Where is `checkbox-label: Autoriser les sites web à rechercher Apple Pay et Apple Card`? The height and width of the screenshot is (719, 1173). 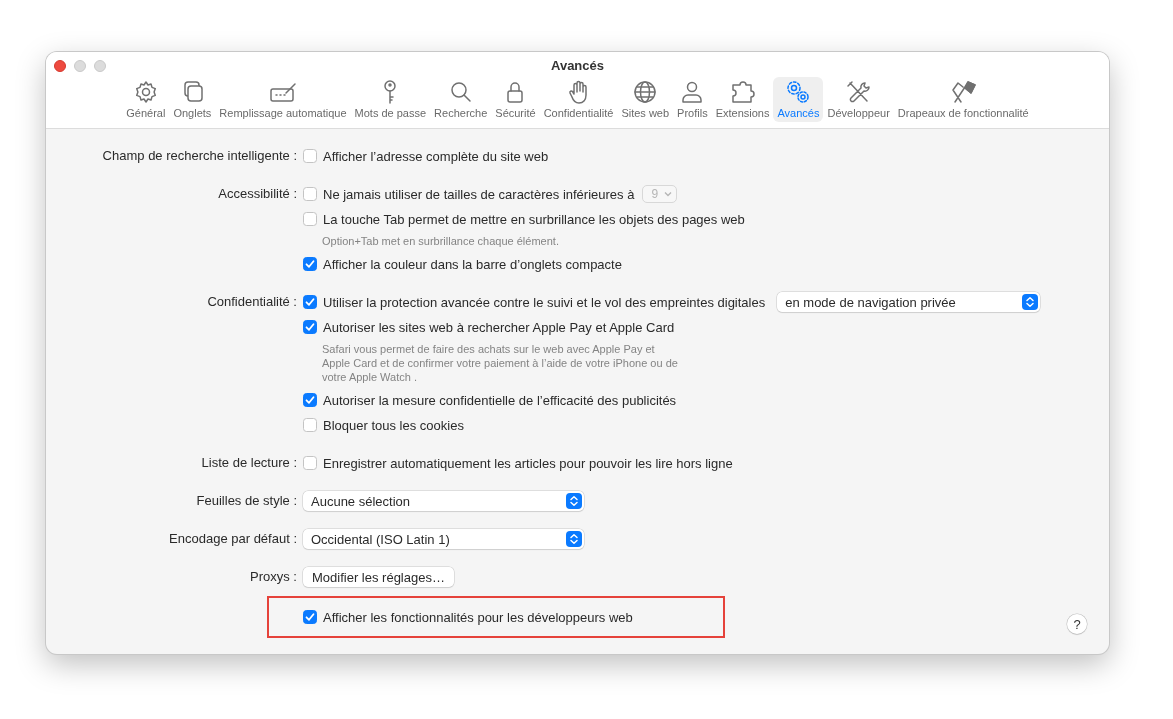
checkbox-label: Autoriser les sites web à rechercher Apple Pay et Apple Card is located at coordinates (499, 327).